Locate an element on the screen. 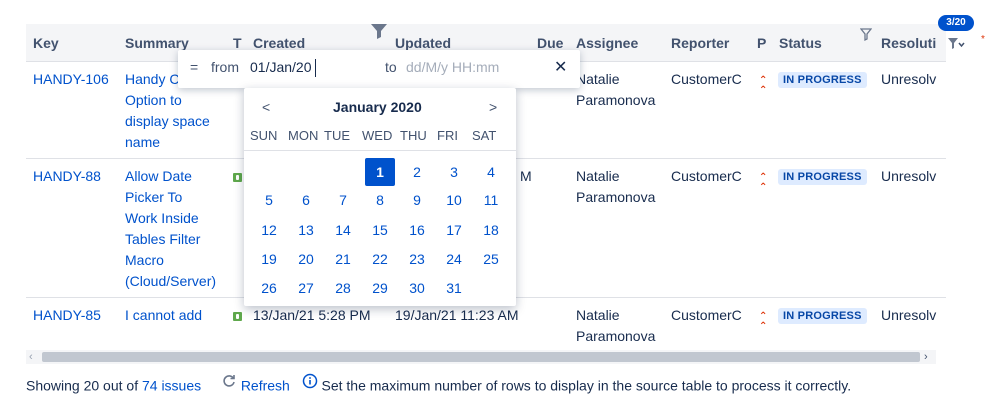  calendar-day: 7 is located at coordinates (343, 200).